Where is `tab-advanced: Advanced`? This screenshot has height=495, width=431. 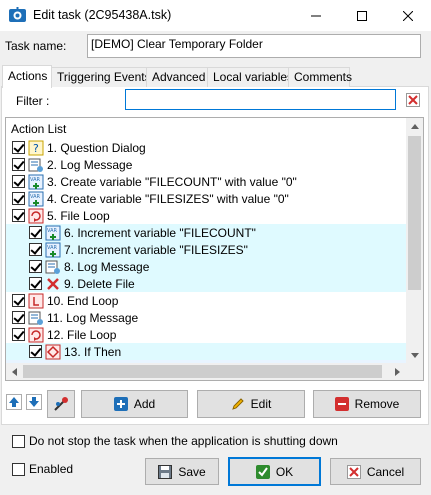
tab-advanced: Advanced is located at coordinates (177, 77).